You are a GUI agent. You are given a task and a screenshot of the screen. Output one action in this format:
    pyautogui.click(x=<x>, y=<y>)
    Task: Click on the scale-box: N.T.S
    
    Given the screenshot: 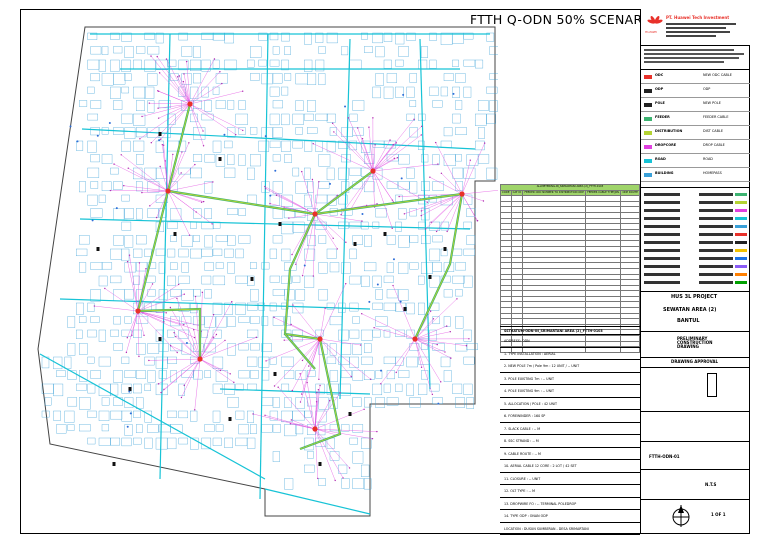 What is the action you would take?
    pyautogui.click(x=695, y=484)
    